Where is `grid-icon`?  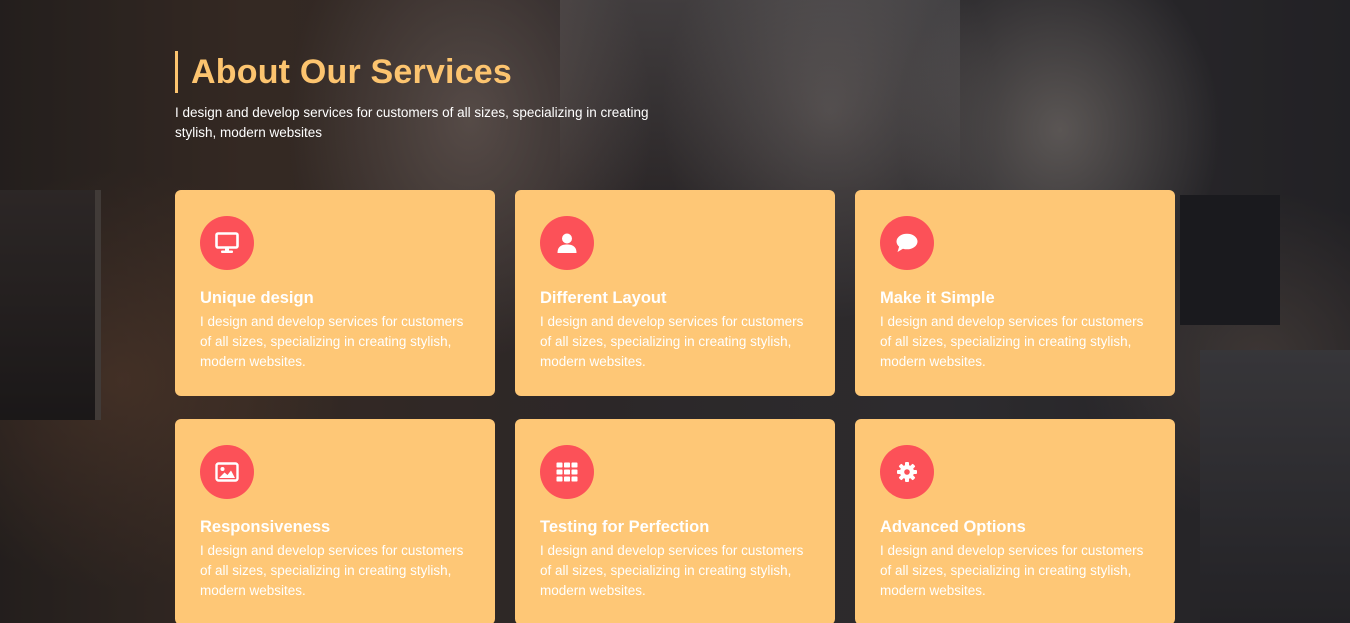 grid-icon is located at coordinates (567, 472).